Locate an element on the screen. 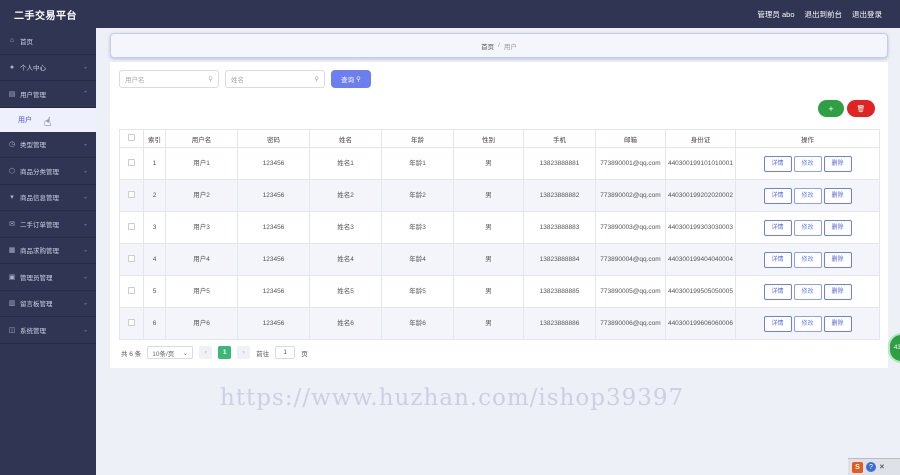  tag-icon: ⬡ is located at coordinates (12, 171).